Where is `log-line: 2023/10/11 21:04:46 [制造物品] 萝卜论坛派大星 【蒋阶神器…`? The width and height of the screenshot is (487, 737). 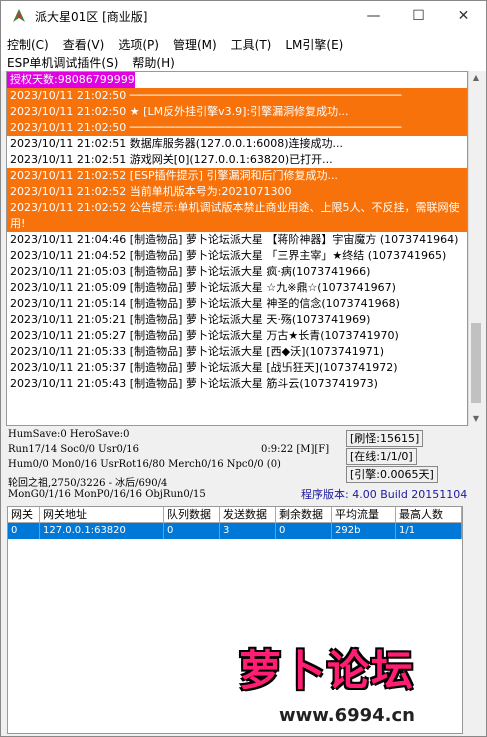
log-line: 2023/10/11 21:04:46 [制造物品] 萝卜论坛派大星 【蒋阶神器… is located at coordinates (234, 239).